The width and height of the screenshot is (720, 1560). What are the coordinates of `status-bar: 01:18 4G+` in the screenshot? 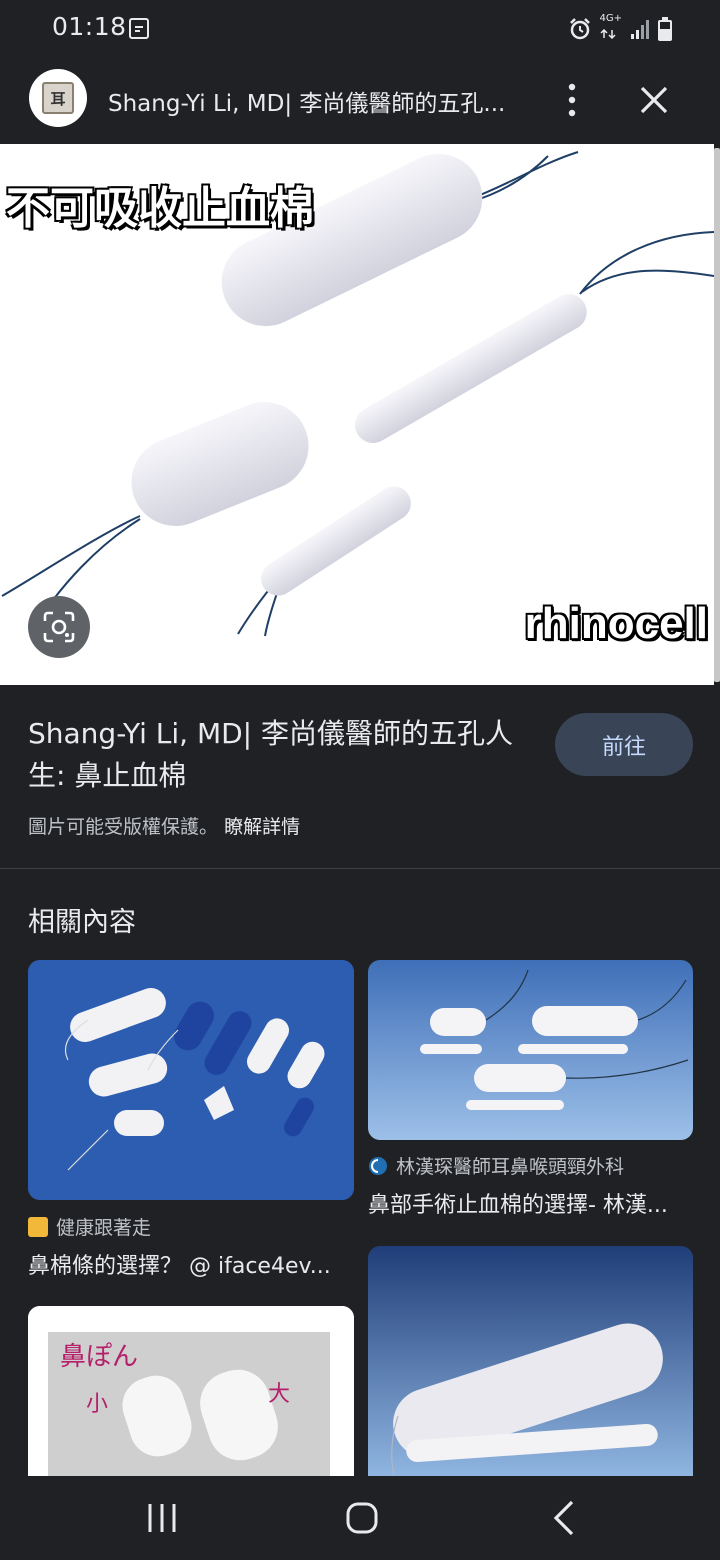 It's located at (360, 28).